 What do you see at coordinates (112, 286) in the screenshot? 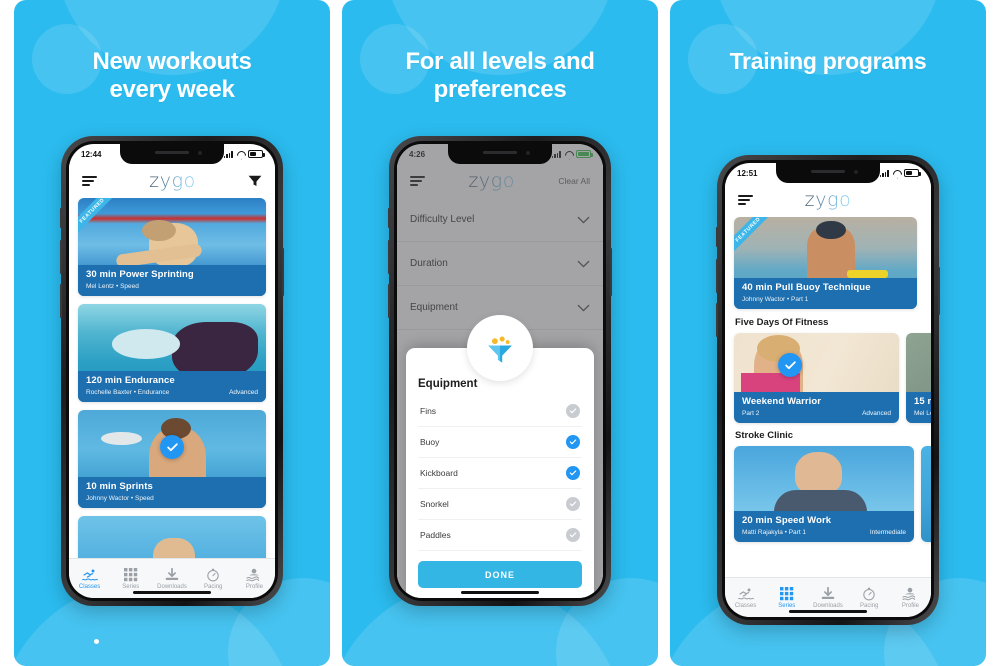
I see `card-subtitle: Mel Lentz • Speed` at bounding box center [112, 286].